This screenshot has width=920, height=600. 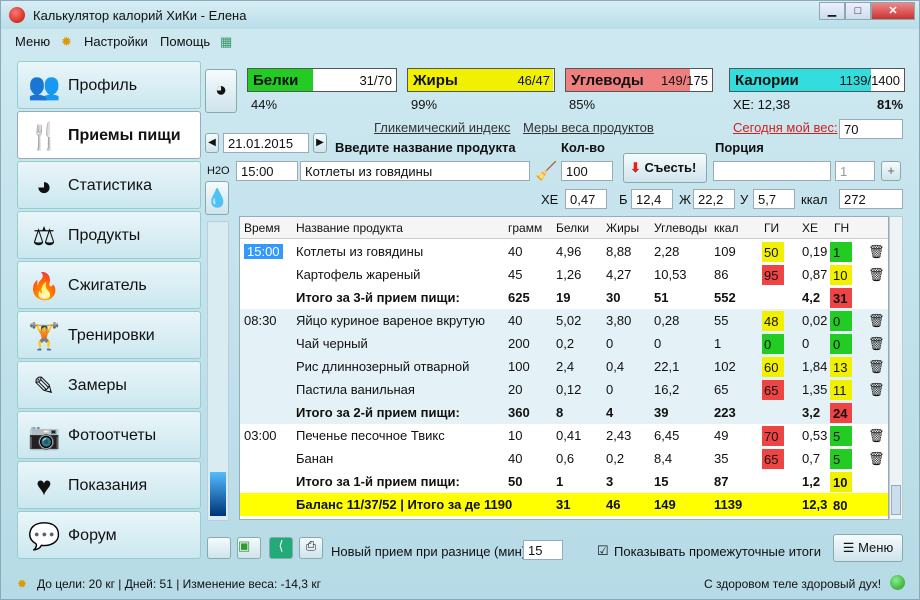 I want to click on arrow-down-icon: ⬇, so click(x=635, y=167).